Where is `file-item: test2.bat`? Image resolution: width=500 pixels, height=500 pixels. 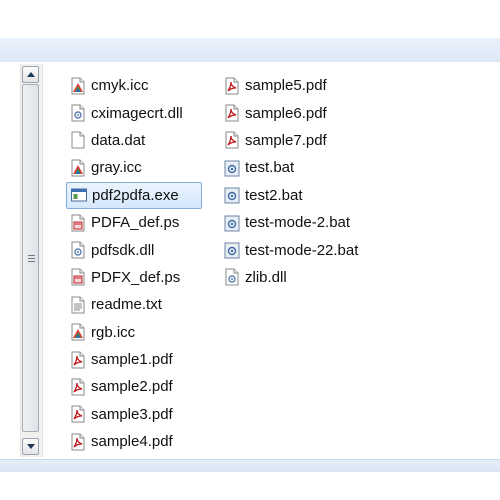
file-item: test2.bat is located at coordinates (289, 195).